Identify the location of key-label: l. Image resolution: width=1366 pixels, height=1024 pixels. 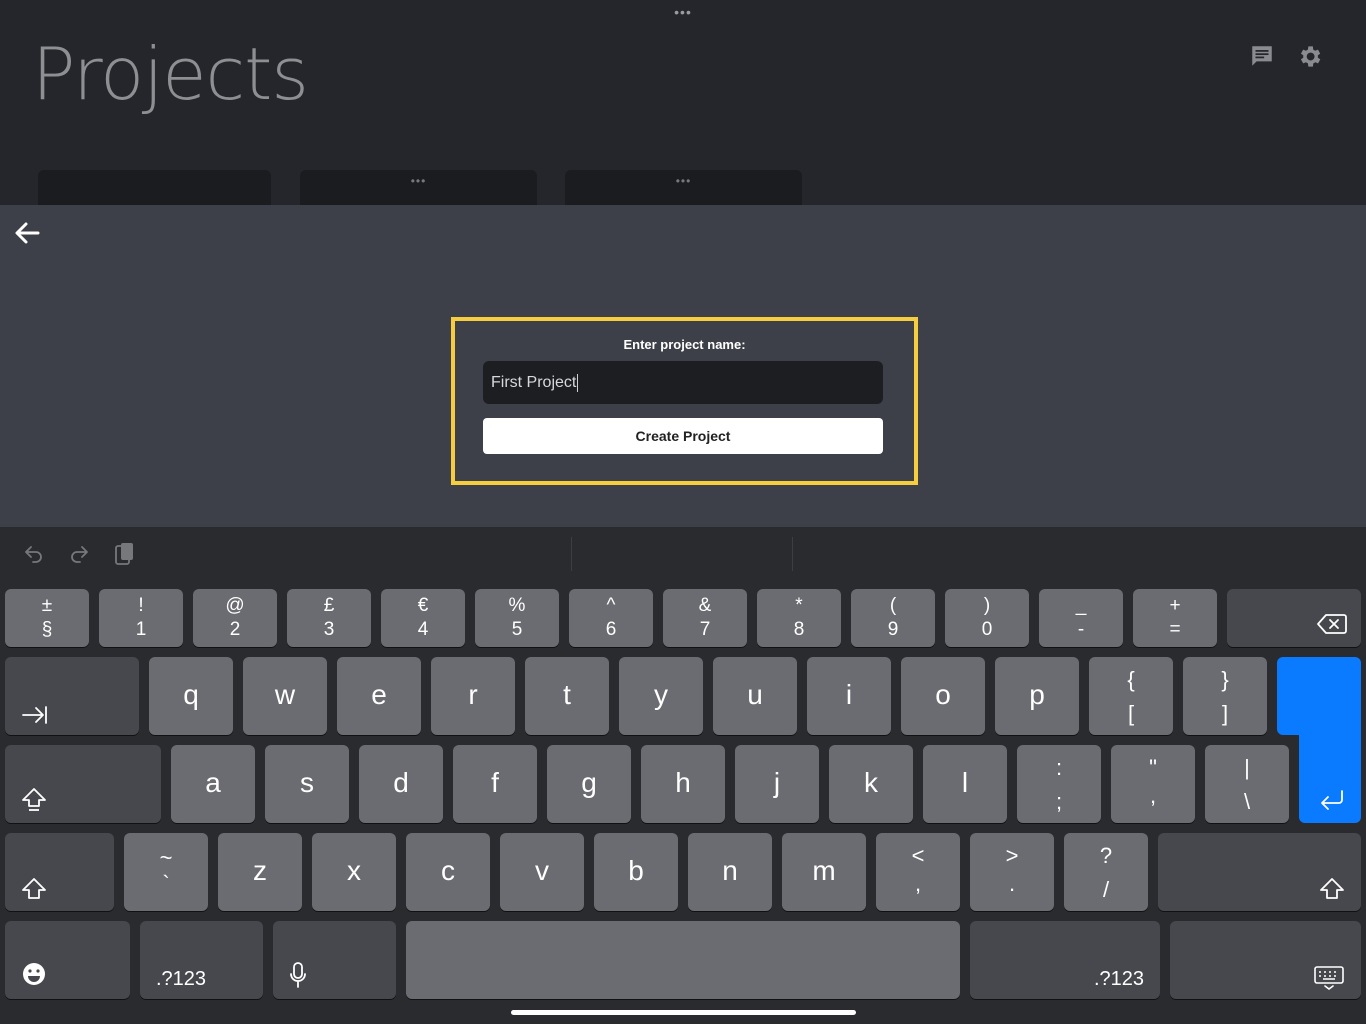
(965, 782).